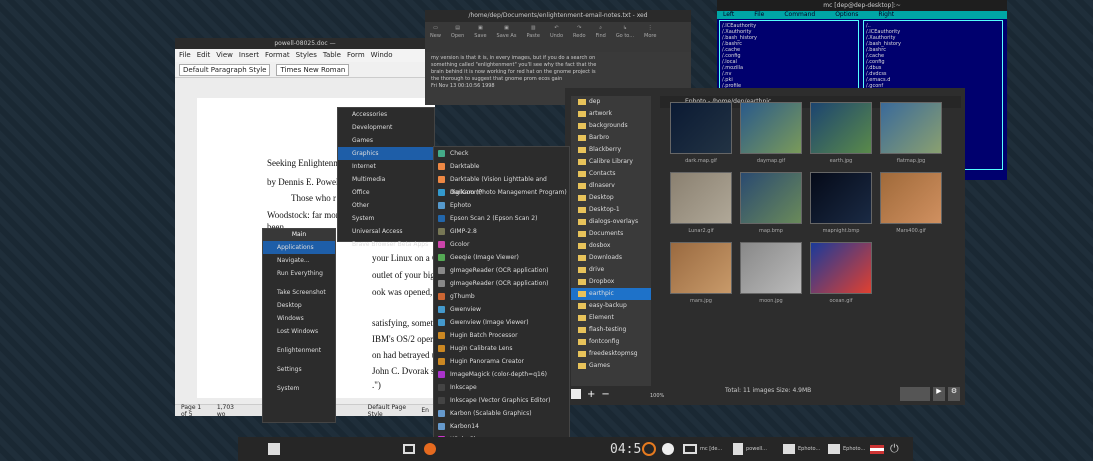 This screenshot has width=1093, height=461. I want to click on folder-item: artwork, so click(611, 114).